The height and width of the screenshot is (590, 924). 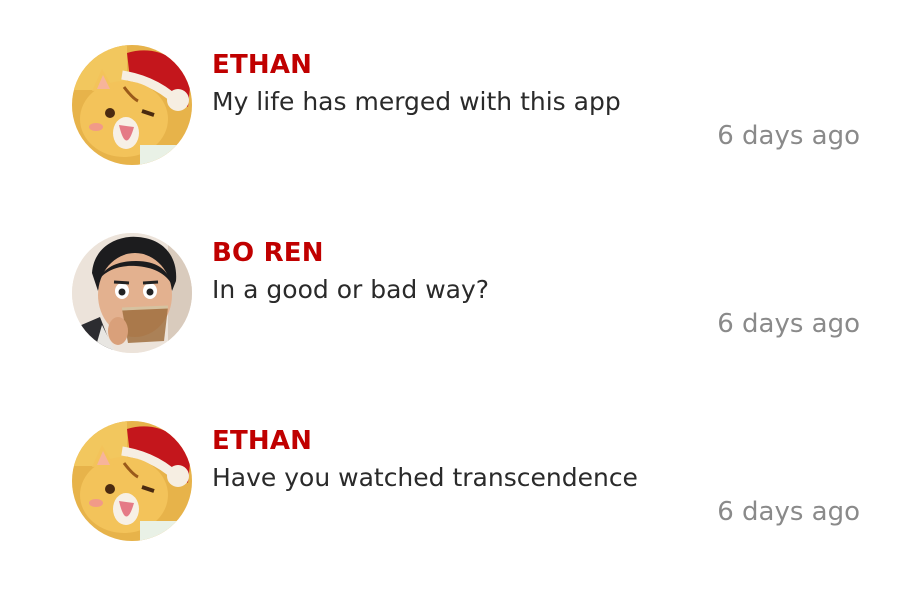 I want to click on comment-message: My life has merged with this app, so click(x=416, y=101).